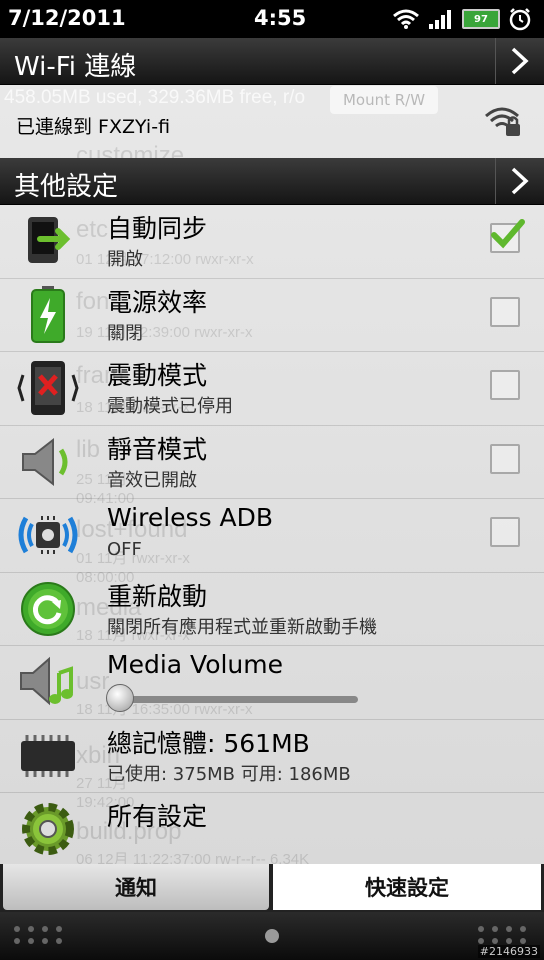  I want to click on memory-usage: 已使用: 375MB 可用: 186MB, so click(229, 774).